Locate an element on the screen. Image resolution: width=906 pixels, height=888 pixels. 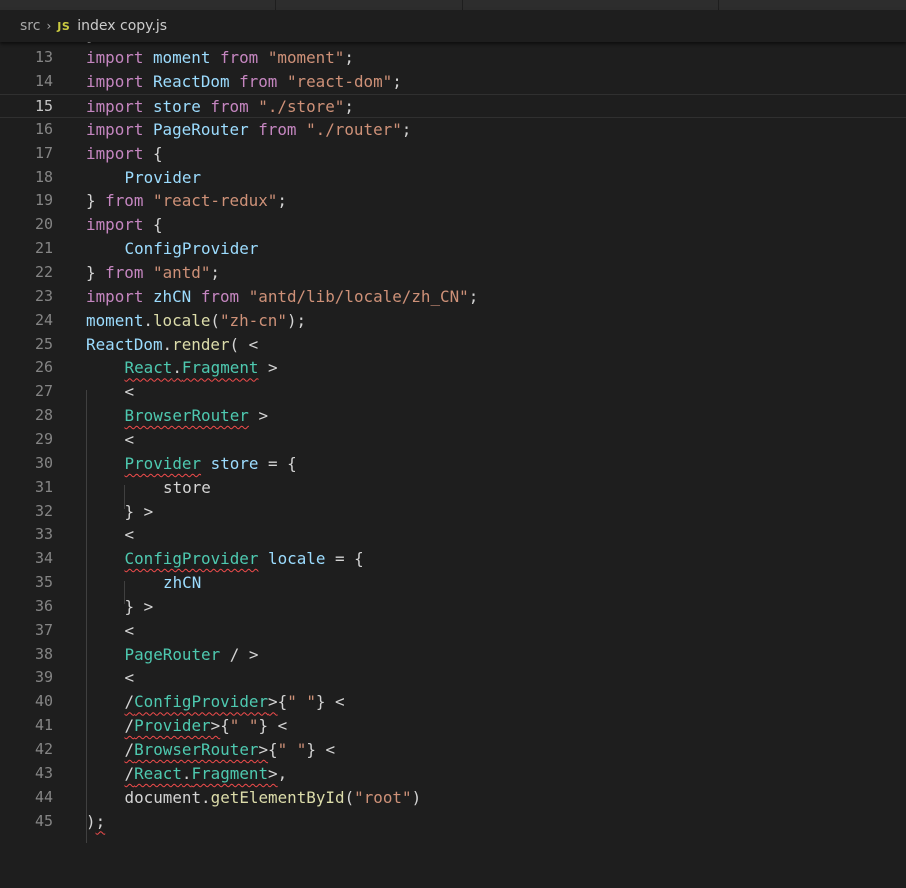
code-text: PageRouter / > is located at coordinates (192, 655).